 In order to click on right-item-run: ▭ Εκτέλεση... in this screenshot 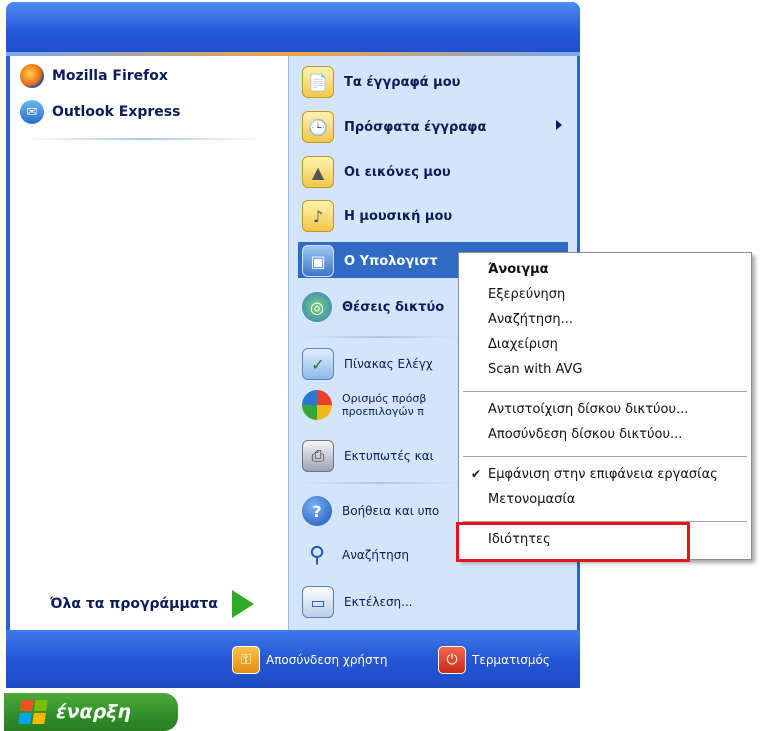, I will do `click(357, 602)`.